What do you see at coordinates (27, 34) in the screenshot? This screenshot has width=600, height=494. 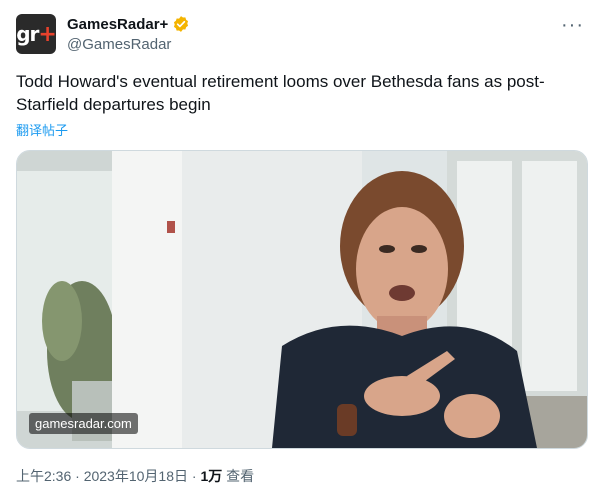 I see `avatar-text: gr` at bounding box center [27, 34].